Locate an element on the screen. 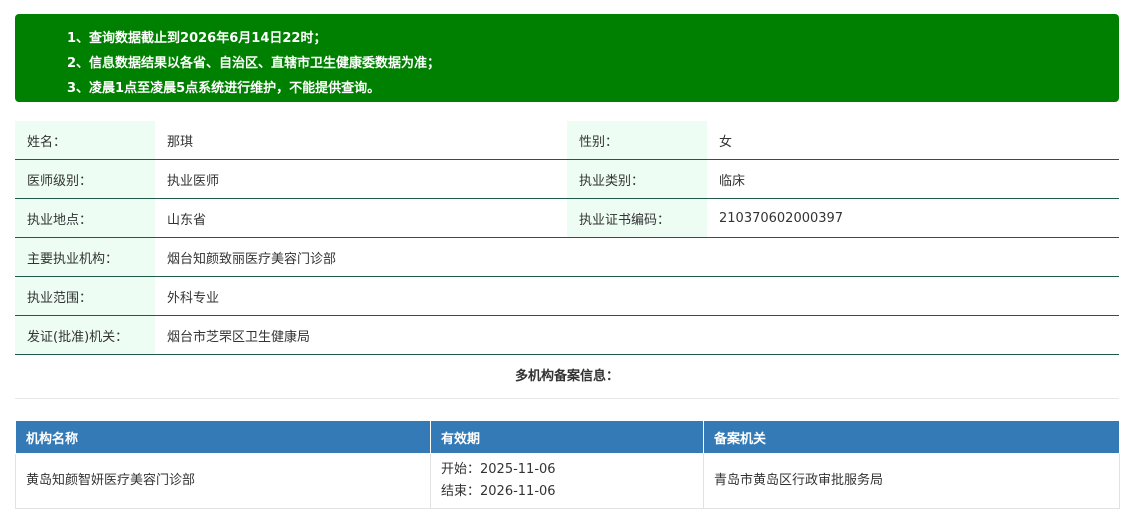 Image resolution: width=1130 pixels, height=528 pixels. info-row: 发证(批准)机关： 烟台市芝罘区卫生健康局 is located at coordinates (567, 335).